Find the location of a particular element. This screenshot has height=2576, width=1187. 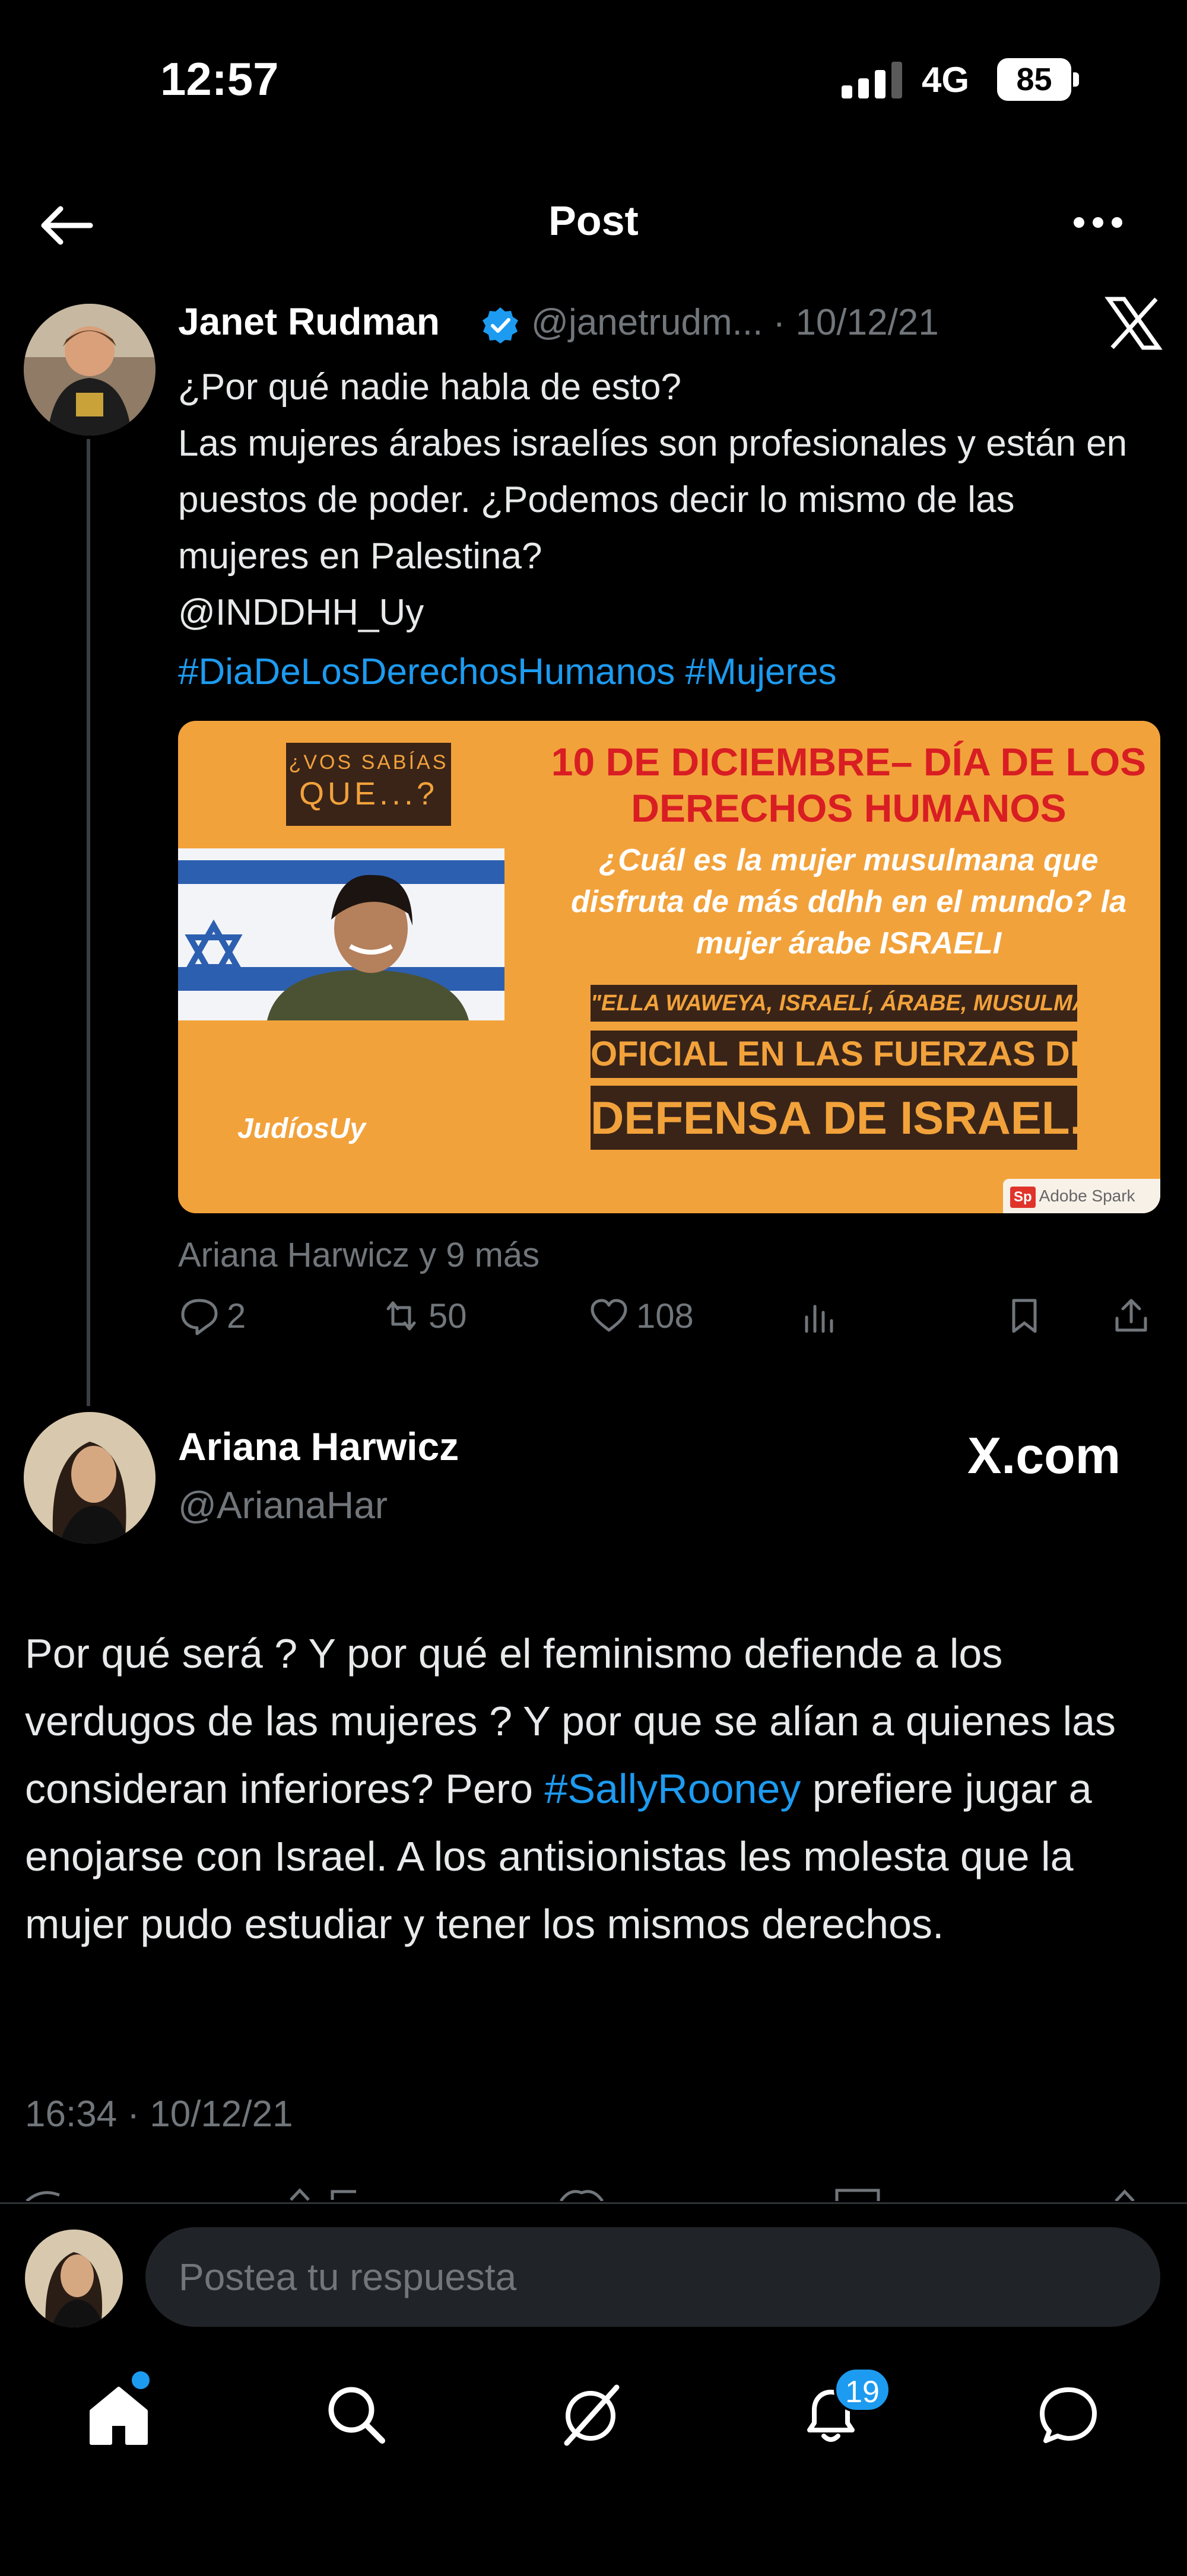

hashtags: #DiaDeLosDerechosHumanos #Mujeres is located at coordinates (507, 672).